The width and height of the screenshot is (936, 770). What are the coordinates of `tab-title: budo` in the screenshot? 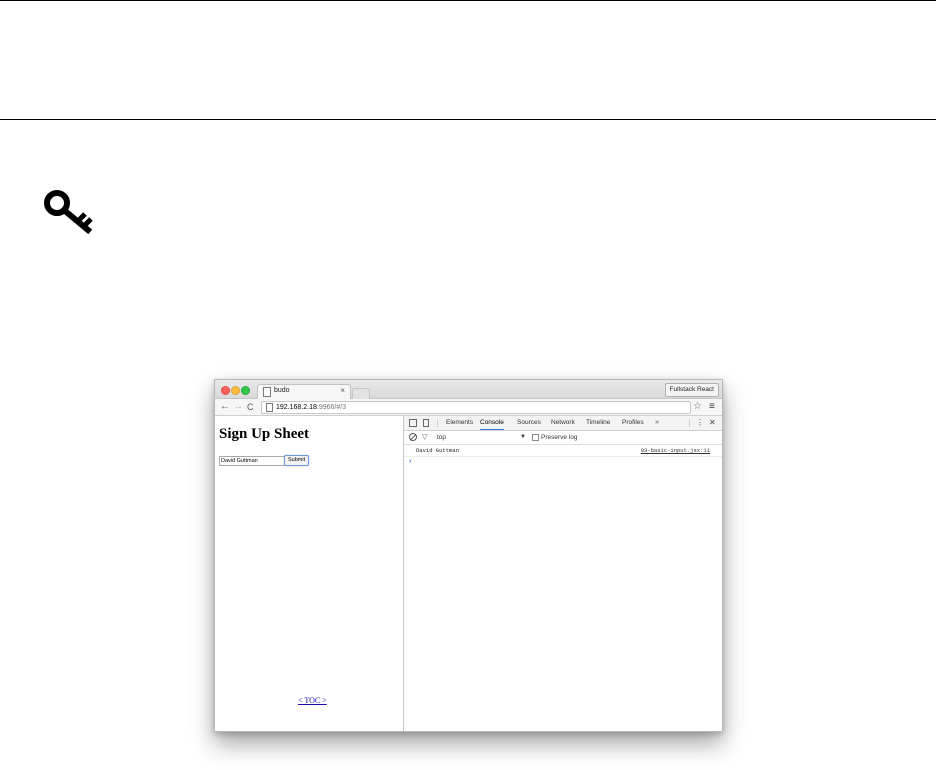 It's located at (282, 390).